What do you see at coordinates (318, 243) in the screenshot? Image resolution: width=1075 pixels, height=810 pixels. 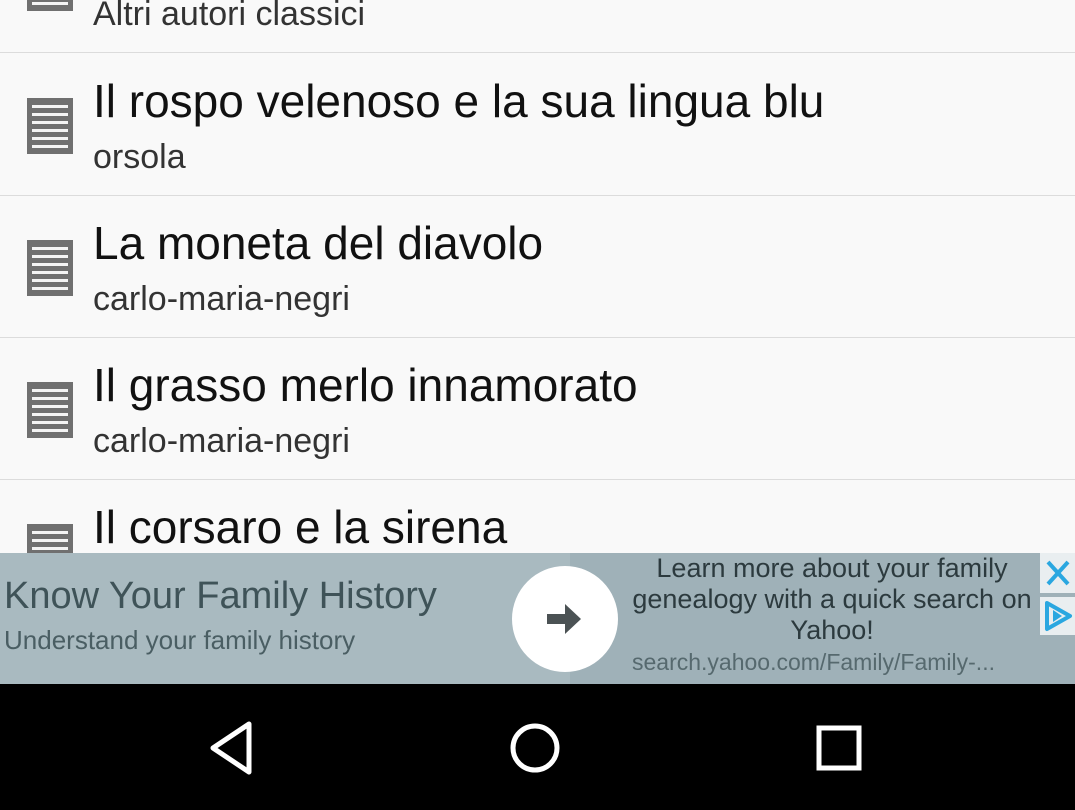 I see `item-title: La moneta del diavolo` at bounding box center [318, 243].